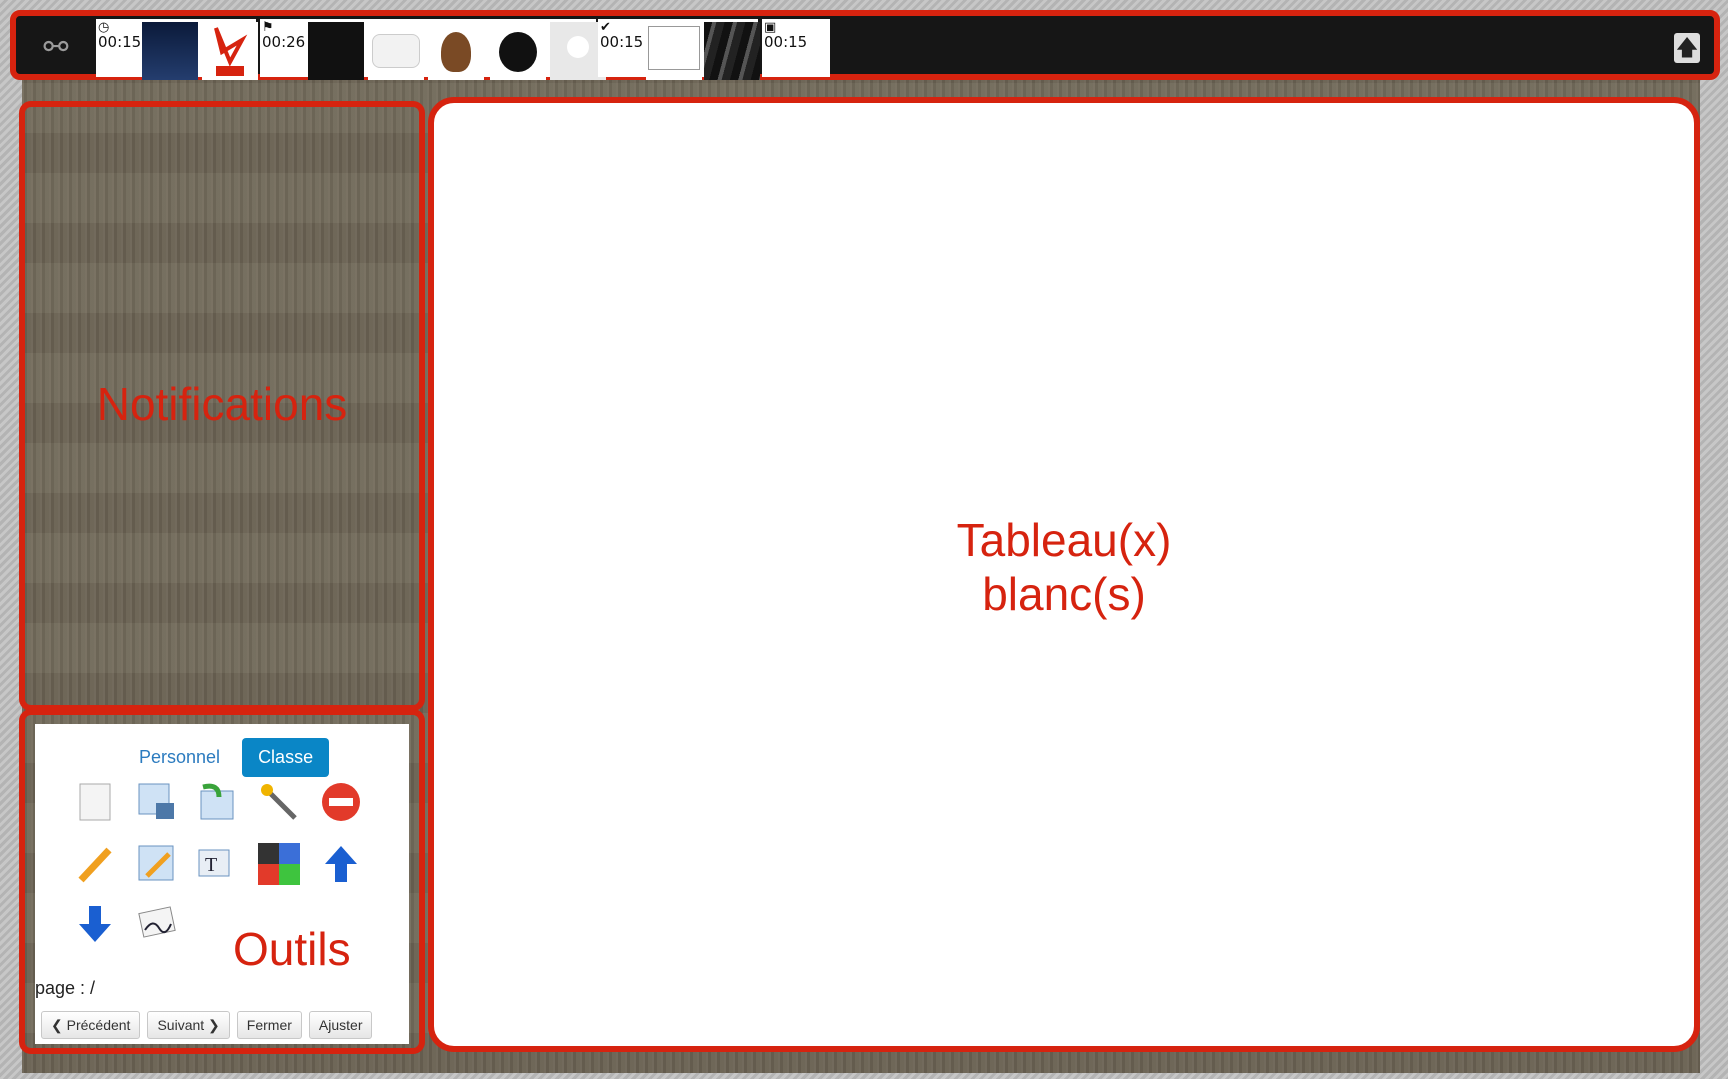 This screenshot has height=1079, width=1728. I want to click on magic-wand-icon, so click(279, 802).